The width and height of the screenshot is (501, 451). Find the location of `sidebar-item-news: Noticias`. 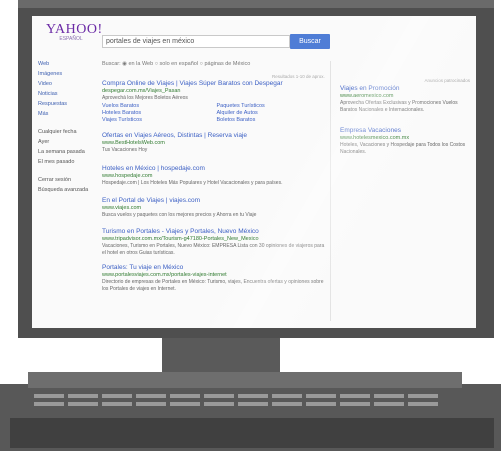

sidebar-item-news: Noticias is located at coordinates (65, 94).